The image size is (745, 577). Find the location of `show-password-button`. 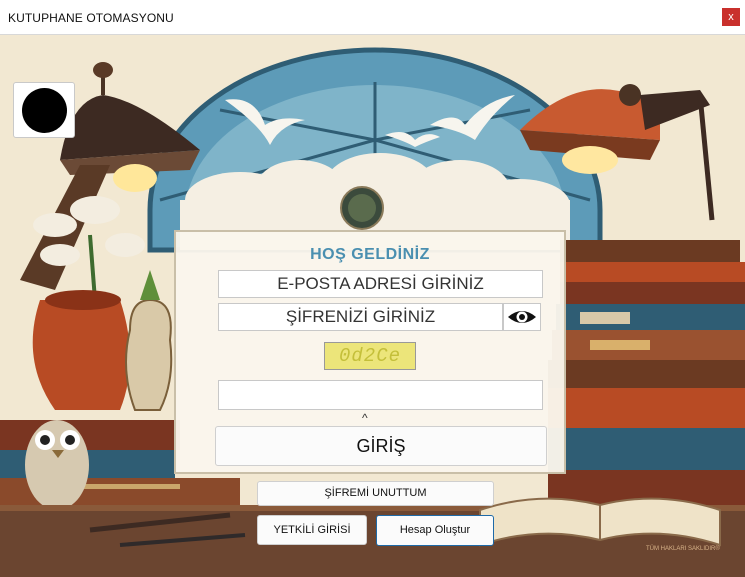

show-password-button is located at coordinates (522, 317).